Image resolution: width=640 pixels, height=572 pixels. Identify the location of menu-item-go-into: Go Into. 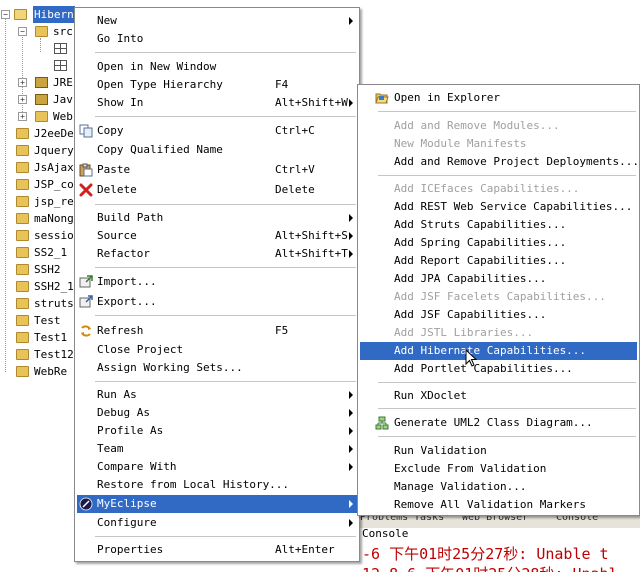
(217, 39).